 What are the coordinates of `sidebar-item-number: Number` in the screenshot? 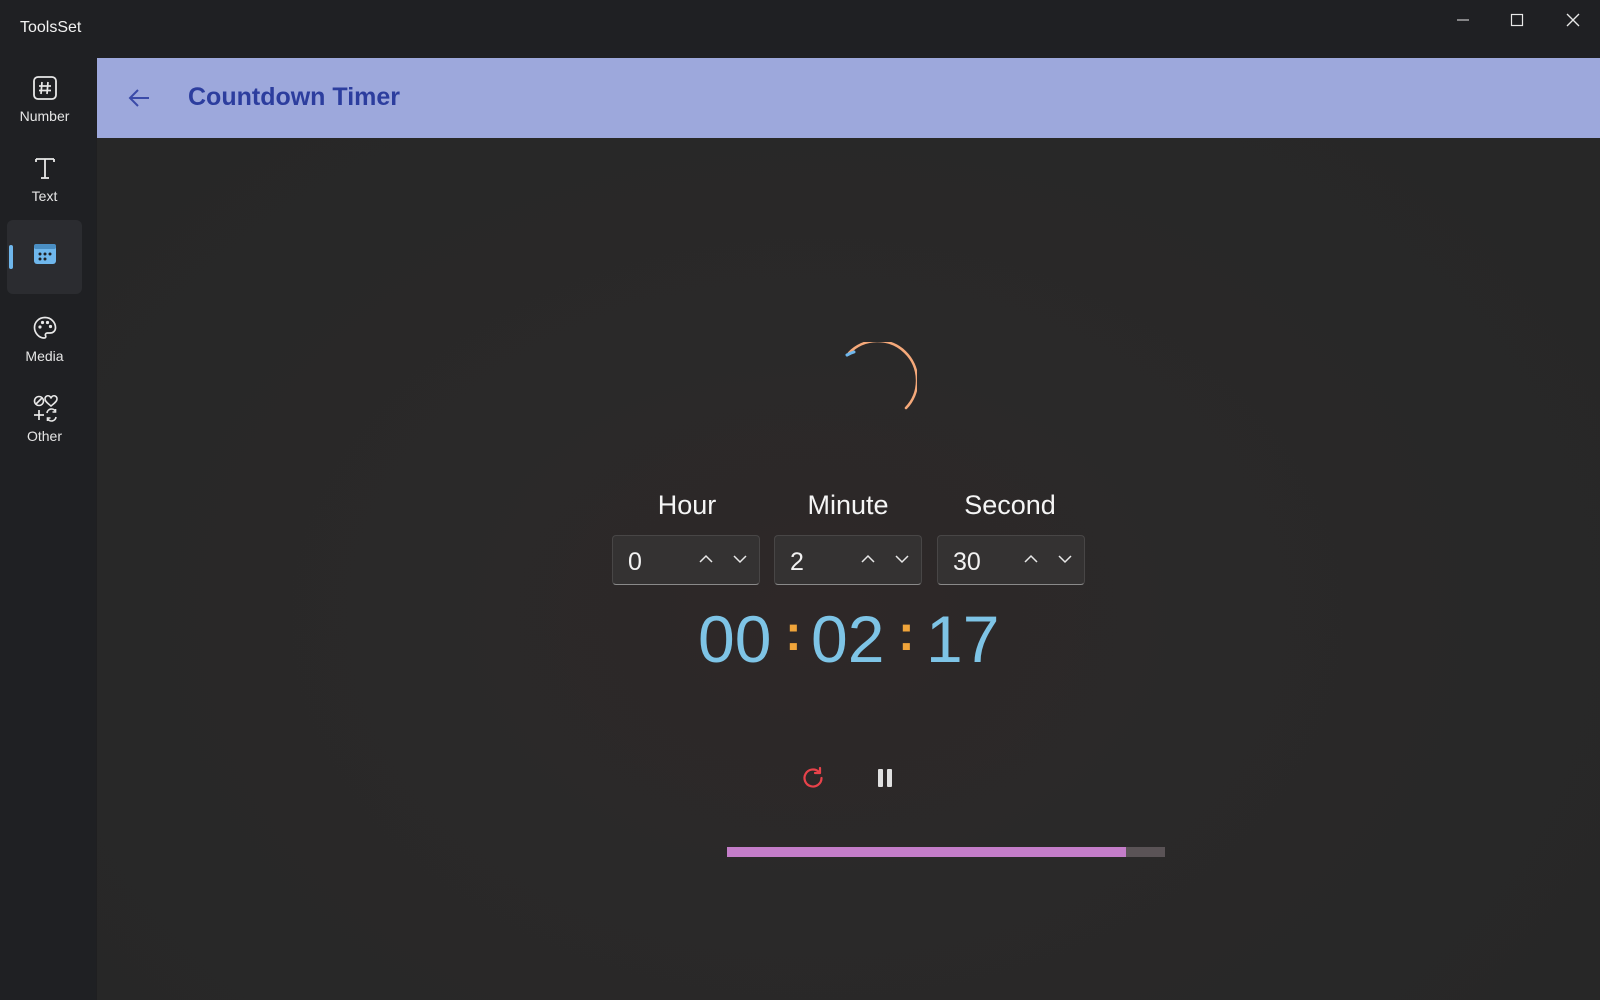 It's located at (44, 99).